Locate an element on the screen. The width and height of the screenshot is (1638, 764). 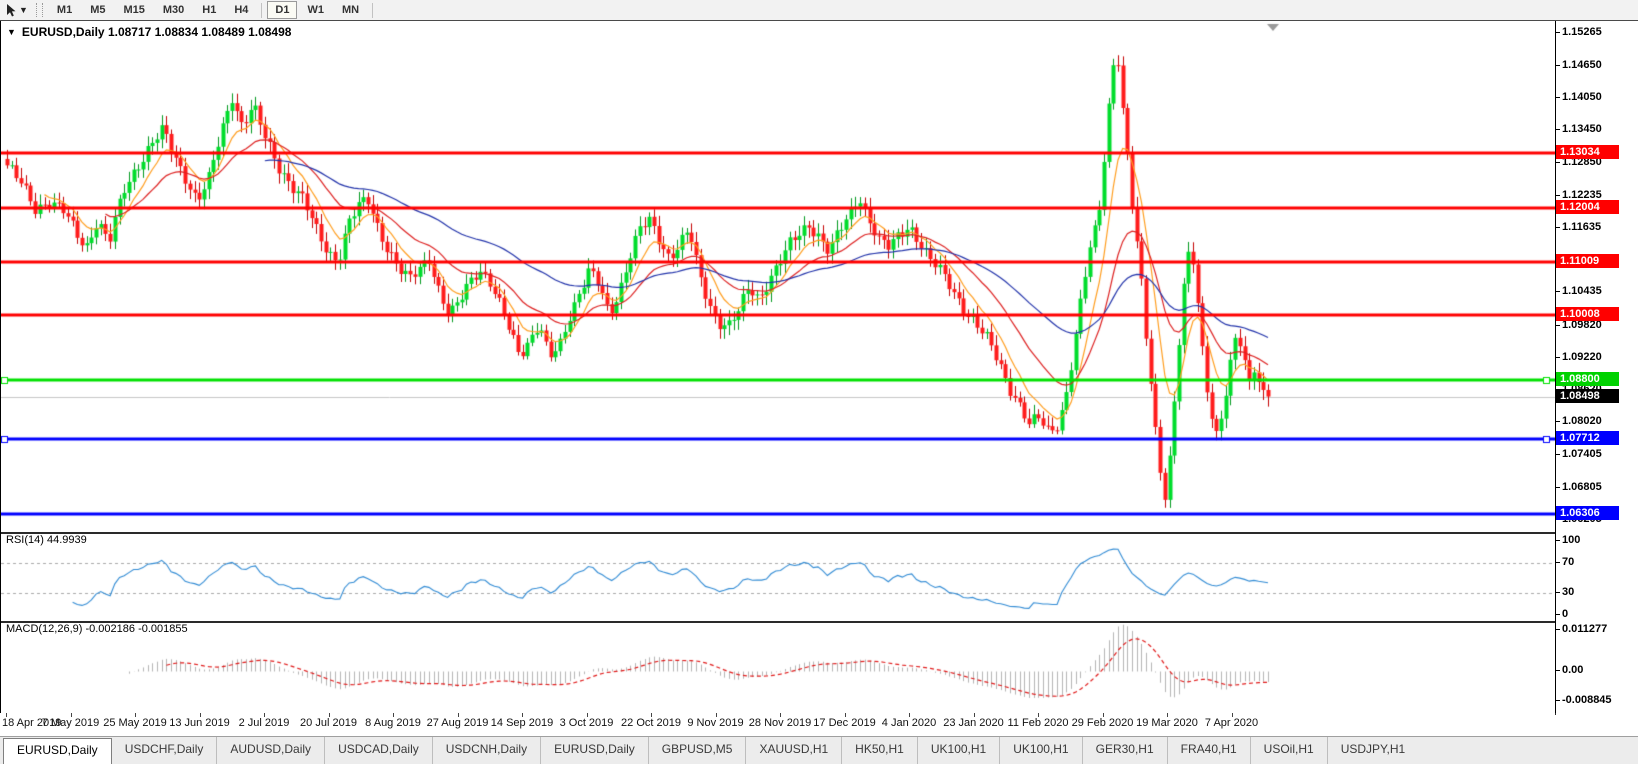
chart-tab-usoil-h1: USOil,H1 is located at coordinates (1288, 750).